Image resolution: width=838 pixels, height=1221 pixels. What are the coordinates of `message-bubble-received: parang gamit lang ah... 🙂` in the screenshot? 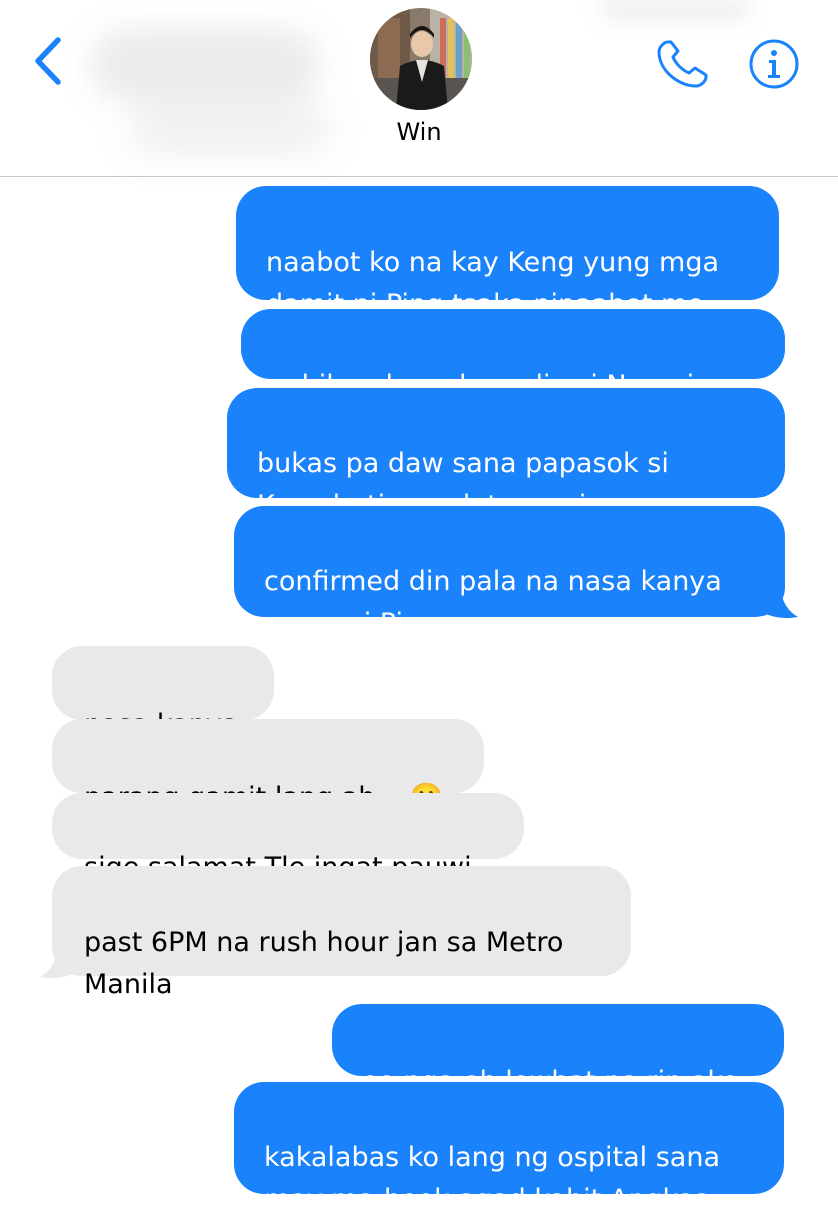 It's located at (268, 766).